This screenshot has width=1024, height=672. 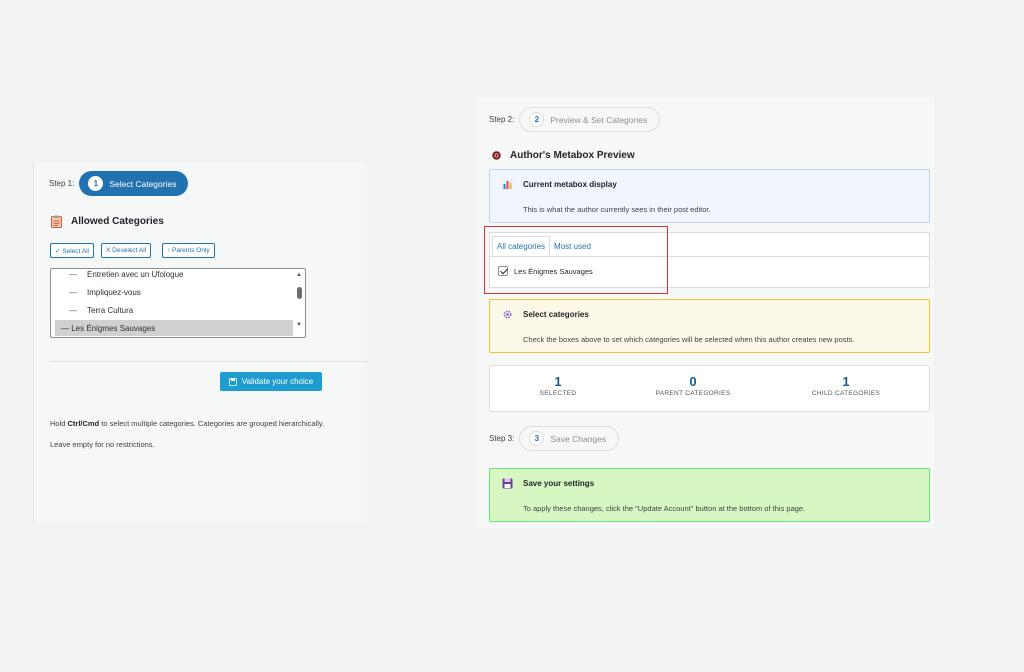 What do you see at coordinates (102, 444) in the screenshot?
I see `help-text-empty: Leave empty for no restrictions.` at bounding box center [102, 444].